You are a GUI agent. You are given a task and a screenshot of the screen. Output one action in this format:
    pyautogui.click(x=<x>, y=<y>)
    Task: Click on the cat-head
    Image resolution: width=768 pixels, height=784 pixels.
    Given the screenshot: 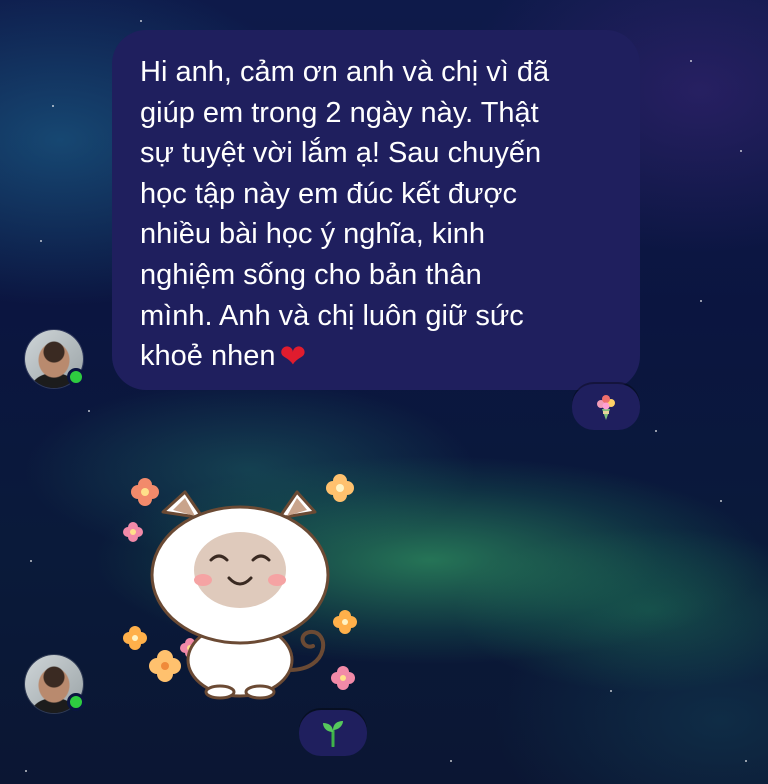 What is the action you would take?
    pyautogui.click(x=240, y=567)
    